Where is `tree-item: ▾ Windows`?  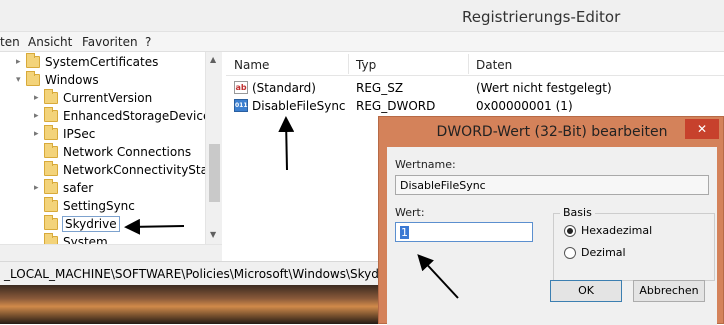
tree-item: ▾ Windows is located at coordinates (57, 80).